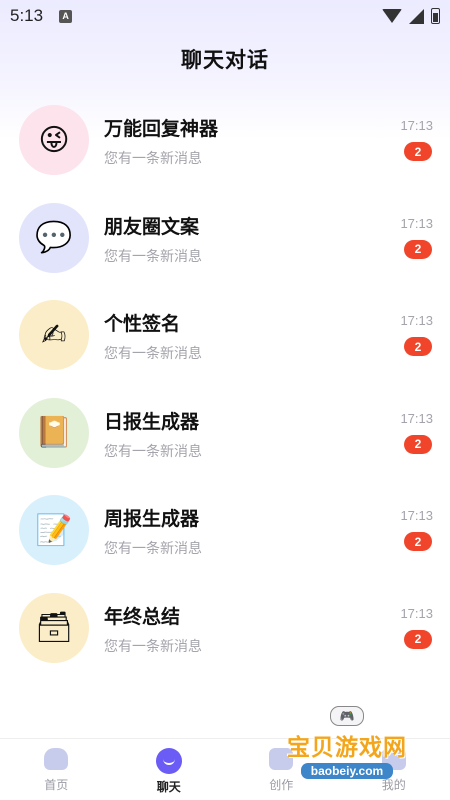  Describe the element at coordinates (168, 761) in the screenshot. I see `chat-smile-icon` at that location.